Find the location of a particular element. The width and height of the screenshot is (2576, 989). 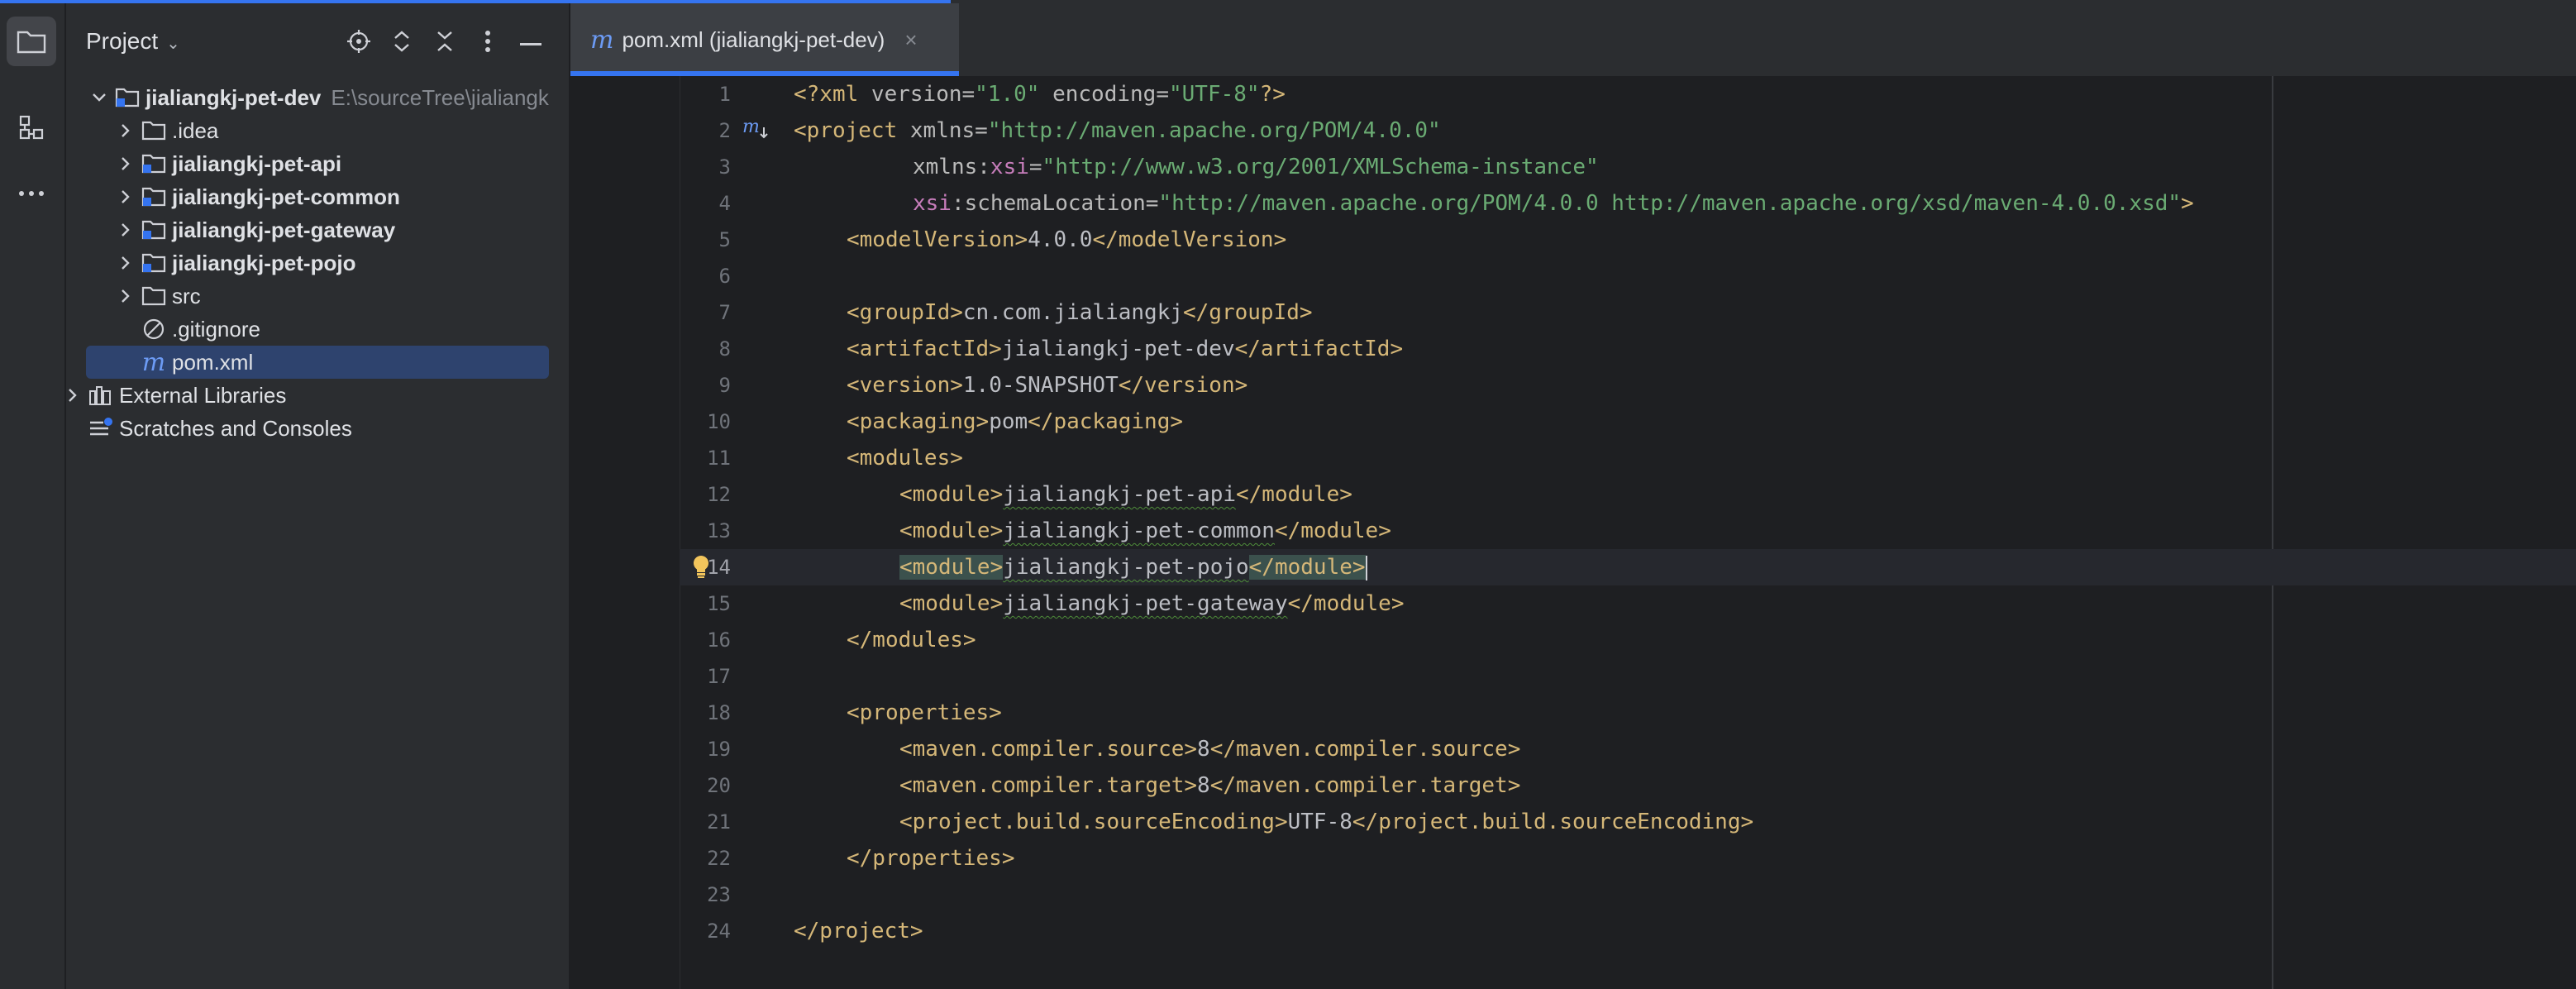

activity-bar is located at coordinates (33, 496).